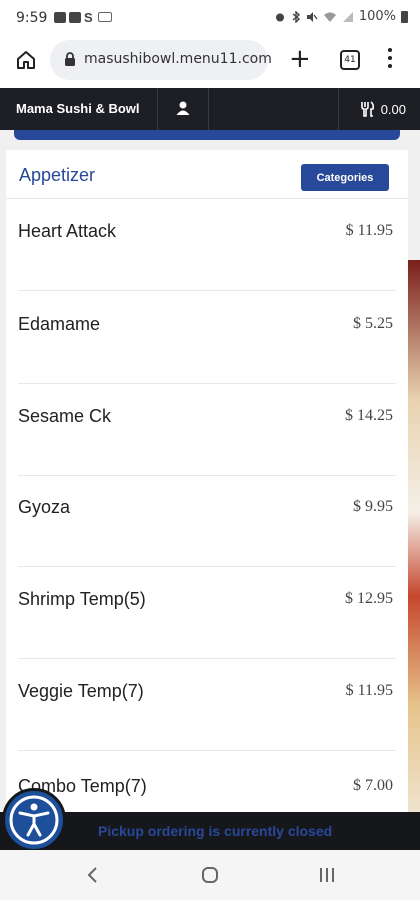  Describe the element at coordinates (327, 875) in the screenshot. I see `recents-icon` at that location.